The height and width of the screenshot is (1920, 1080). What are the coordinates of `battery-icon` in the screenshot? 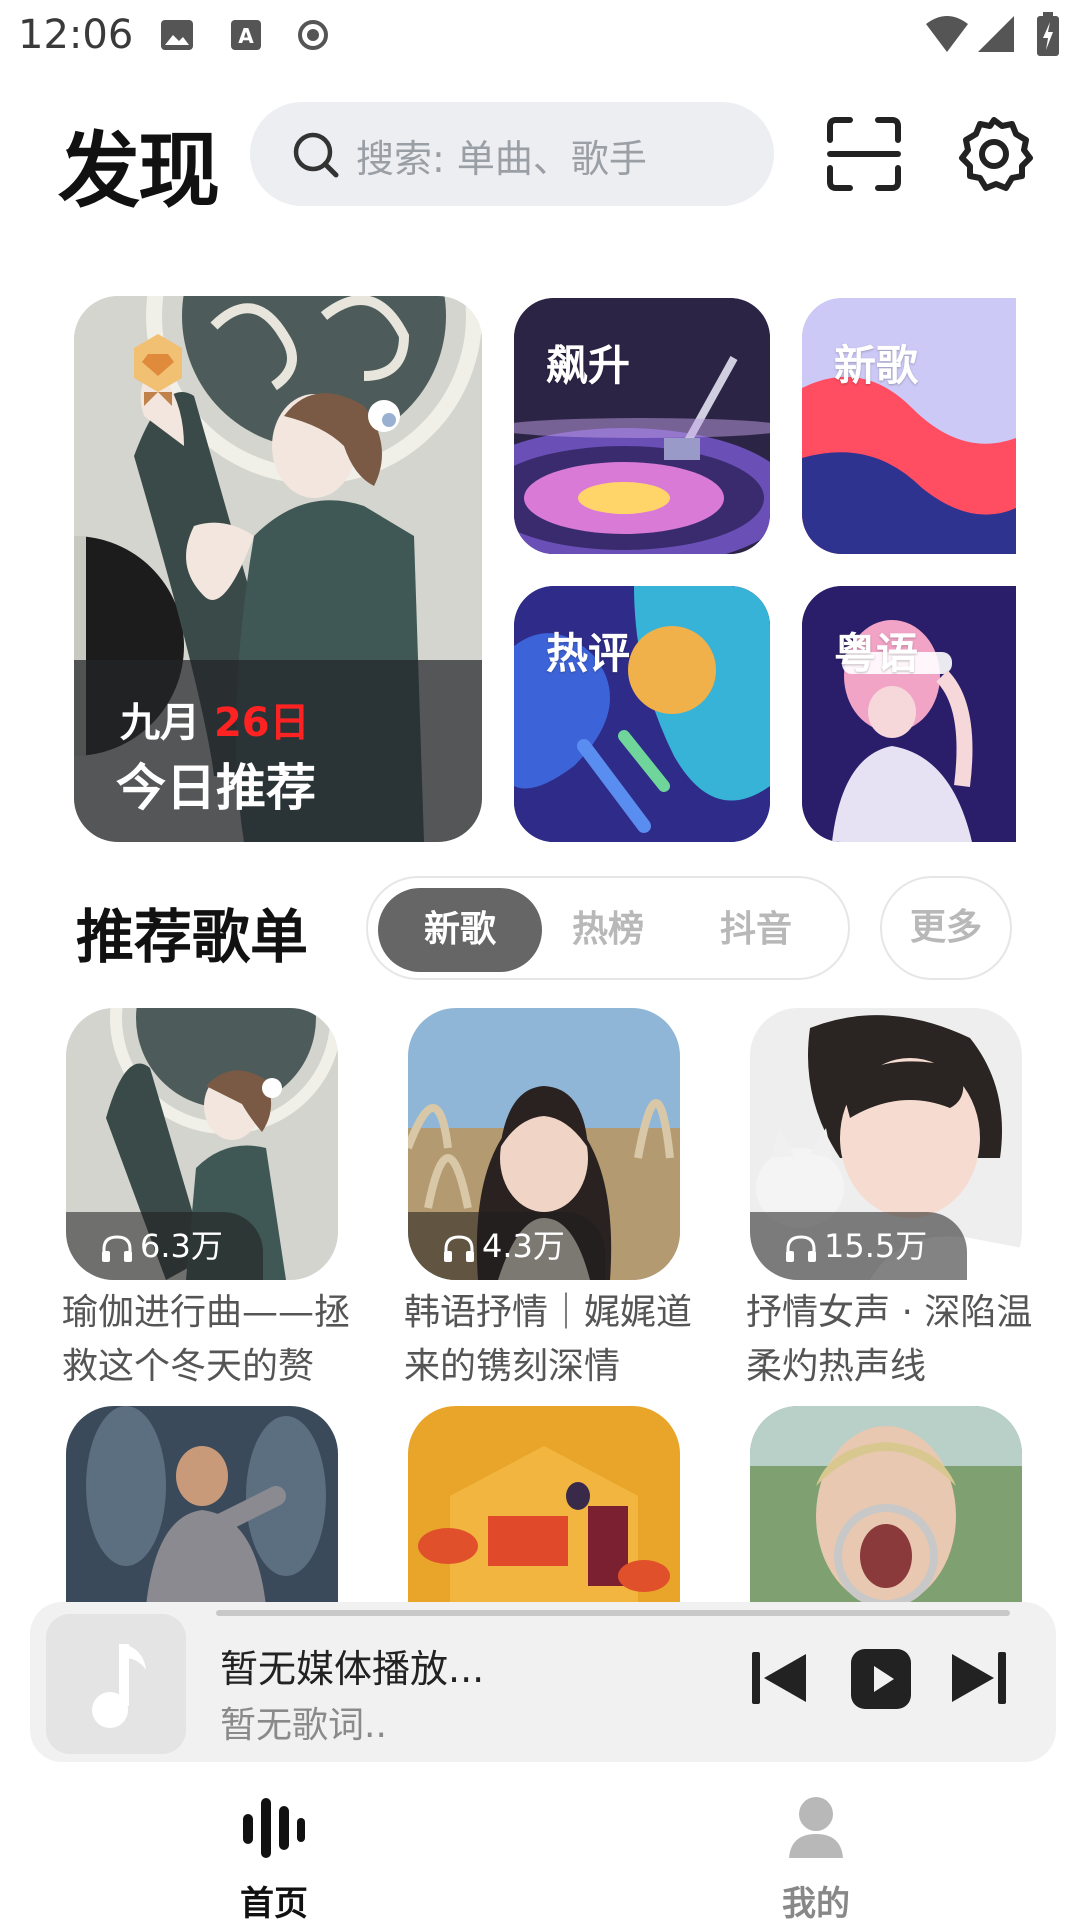 It's located at (1048, 36).